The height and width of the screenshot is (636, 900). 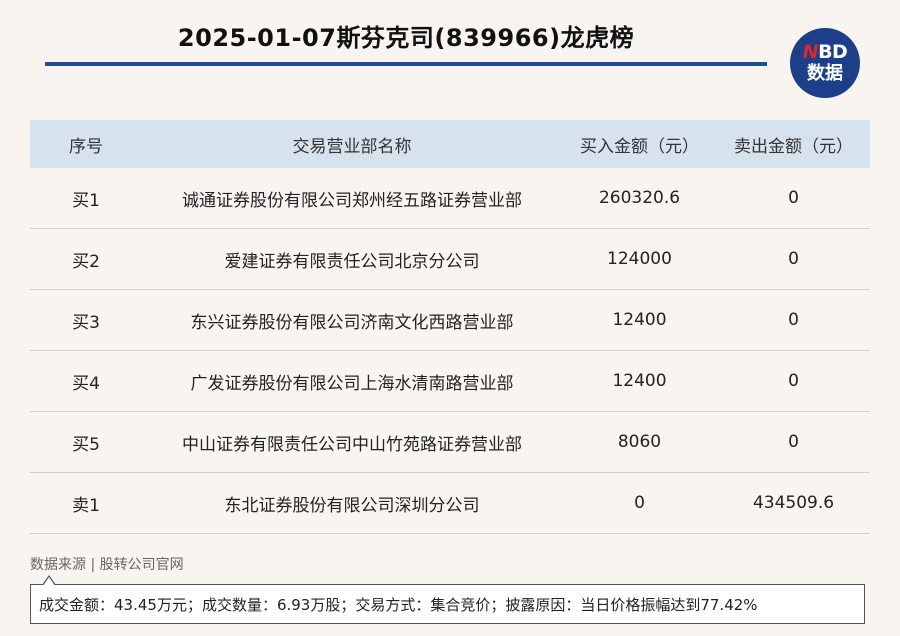 I want to click on row-buy: 124000, so click(x=639, y=259).